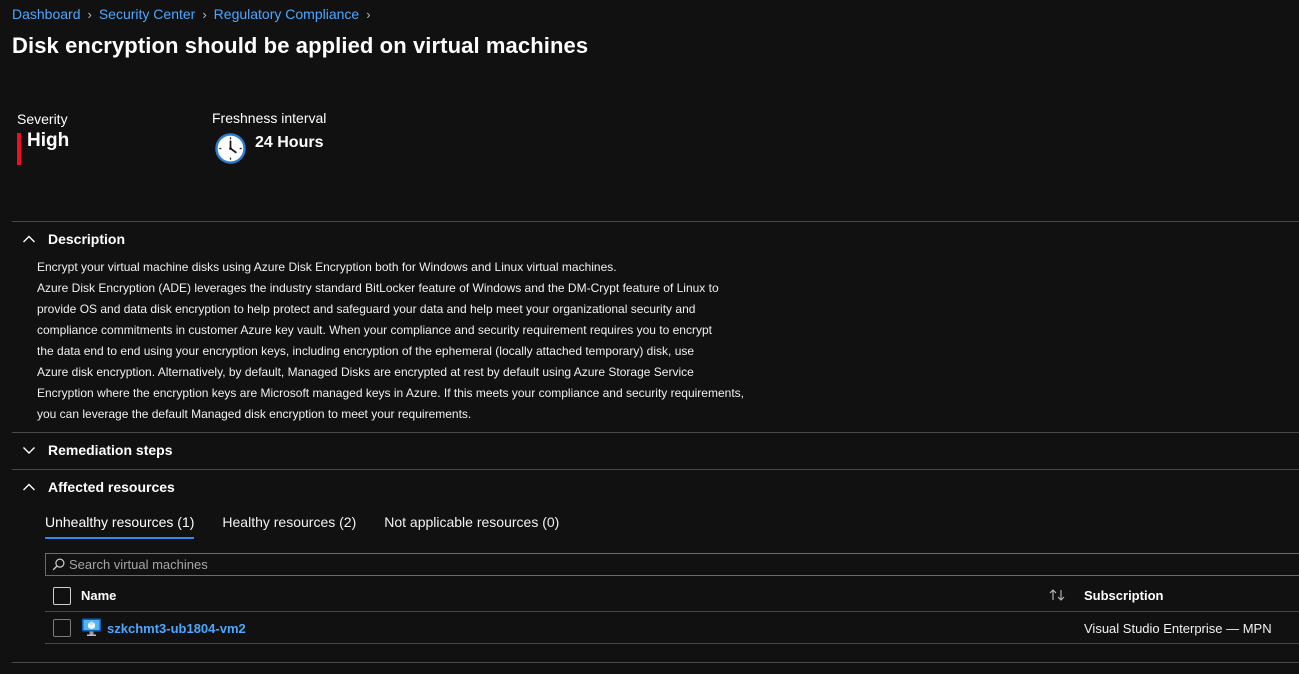 This screenshot has width=1299, height=674. Describe the element at coordinates (19, 149) in the screenshot. I see `severity-indicator` at that location.